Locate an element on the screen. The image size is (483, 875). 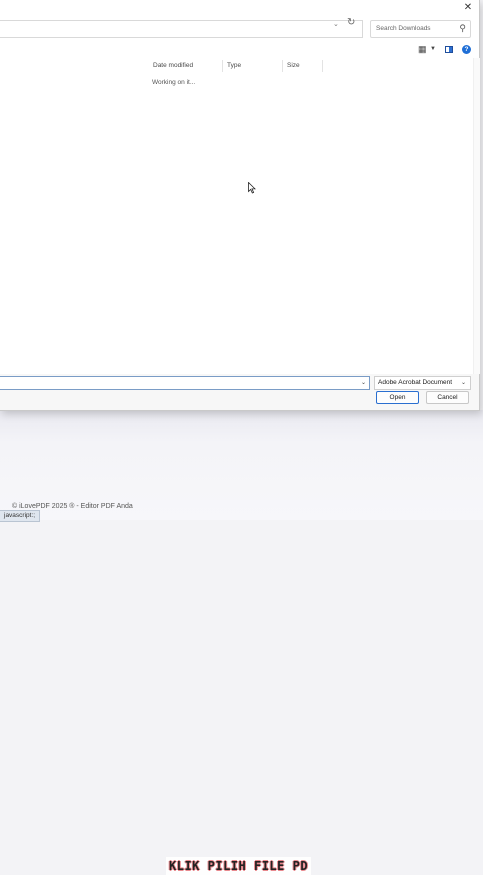
preview-pane-icon is located at coordinates (449, 49).